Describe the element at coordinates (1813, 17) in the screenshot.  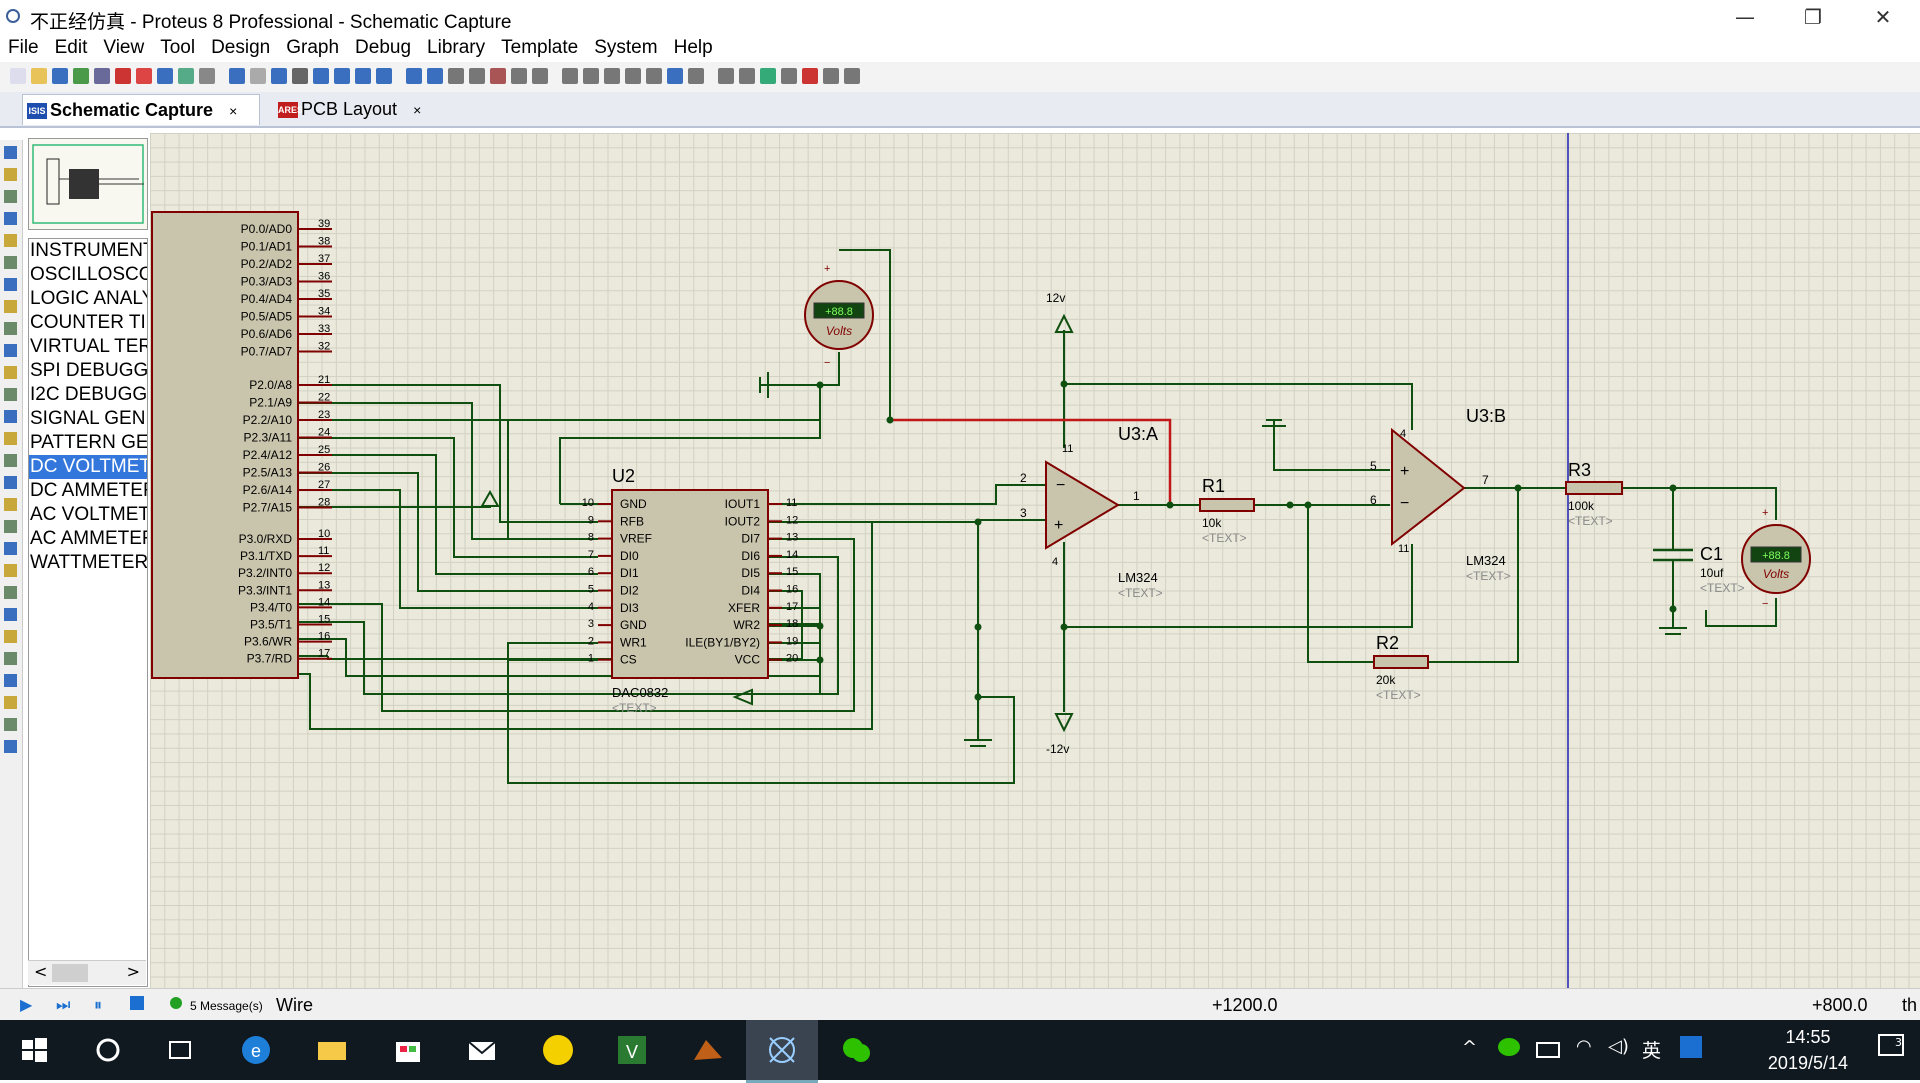
I see `restore-button: ❐` at that location.